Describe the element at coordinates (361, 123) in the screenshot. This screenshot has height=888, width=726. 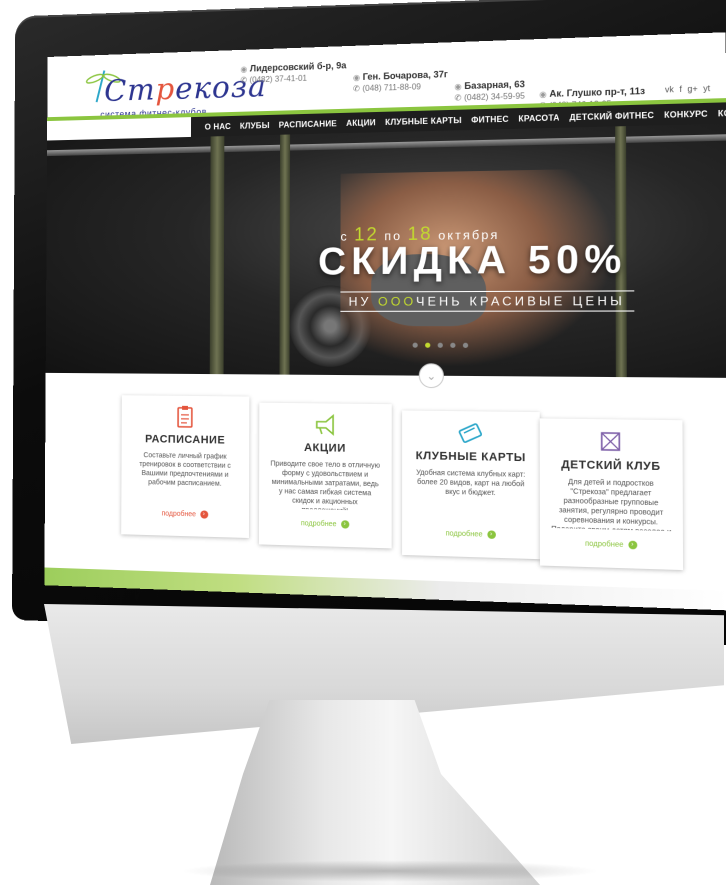
I see `nav-promotions: АКЦИИ` at that location.